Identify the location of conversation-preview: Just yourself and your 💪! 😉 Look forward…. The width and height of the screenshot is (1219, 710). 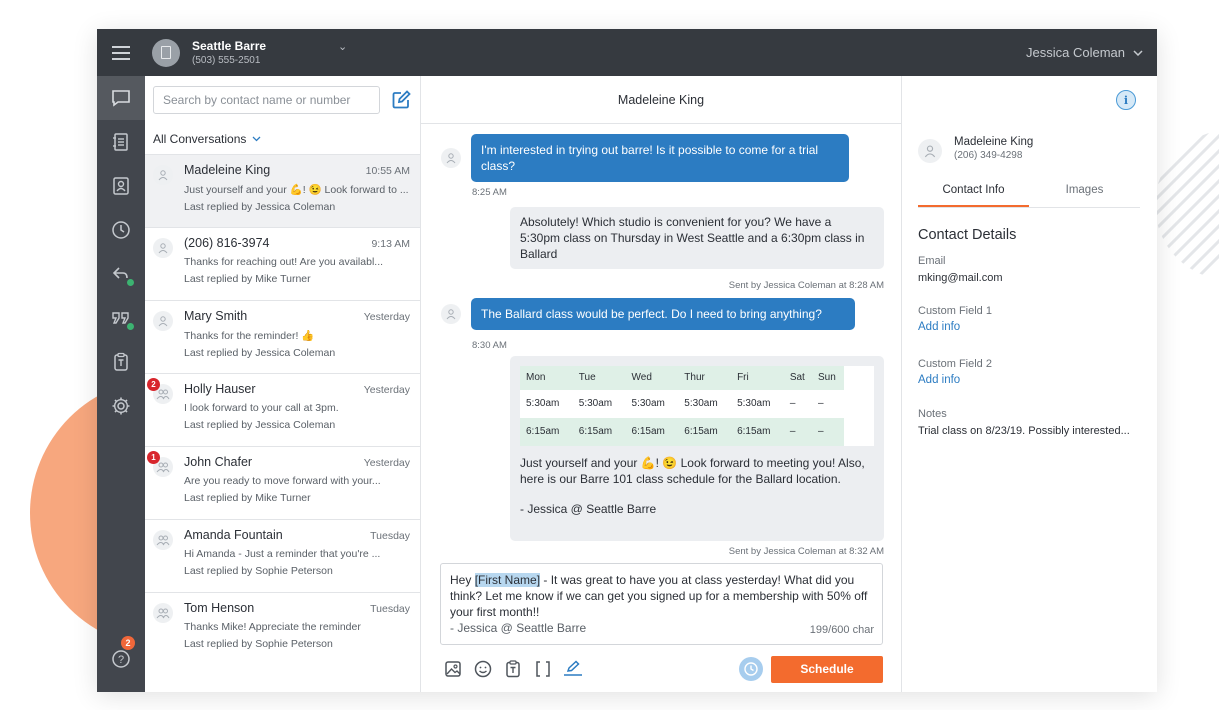
(296, 190).